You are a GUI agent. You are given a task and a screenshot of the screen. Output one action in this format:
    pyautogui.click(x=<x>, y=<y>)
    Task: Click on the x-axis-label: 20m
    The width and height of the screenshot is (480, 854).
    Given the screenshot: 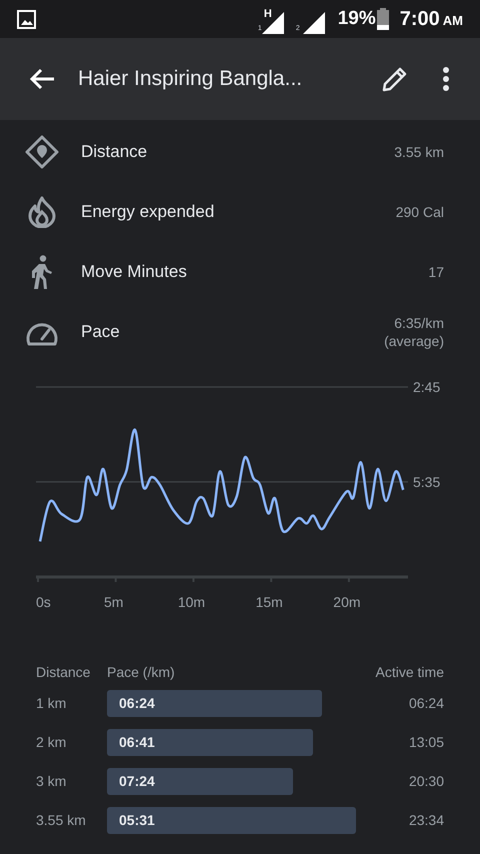 What is the action you would take?
    pyautogui.click(x=347, y=602)
    